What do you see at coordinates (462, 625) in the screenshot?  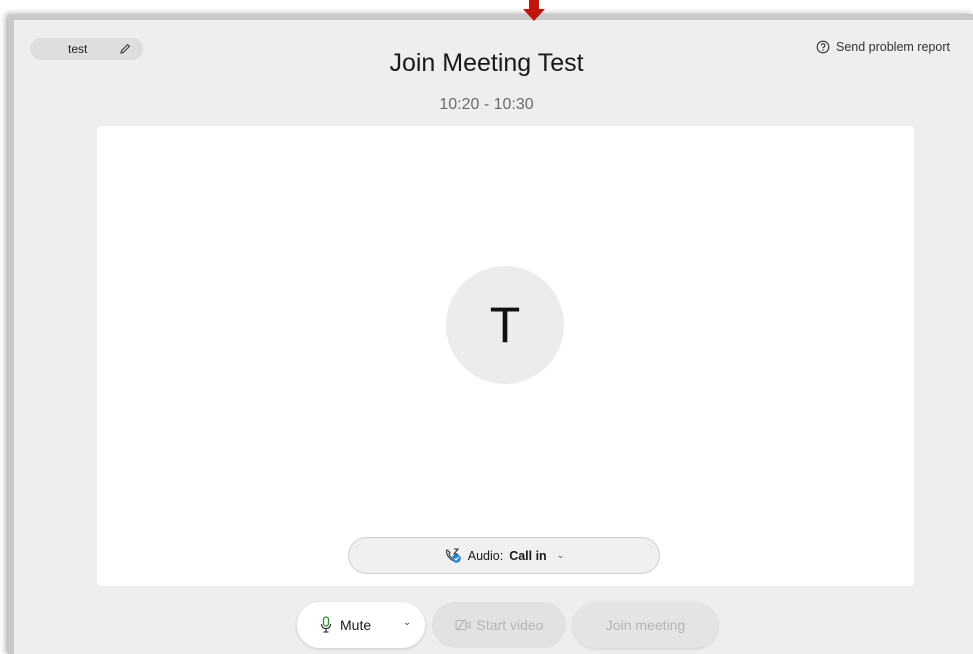 I see `video-off-icon` at bounding box center [462, 625].